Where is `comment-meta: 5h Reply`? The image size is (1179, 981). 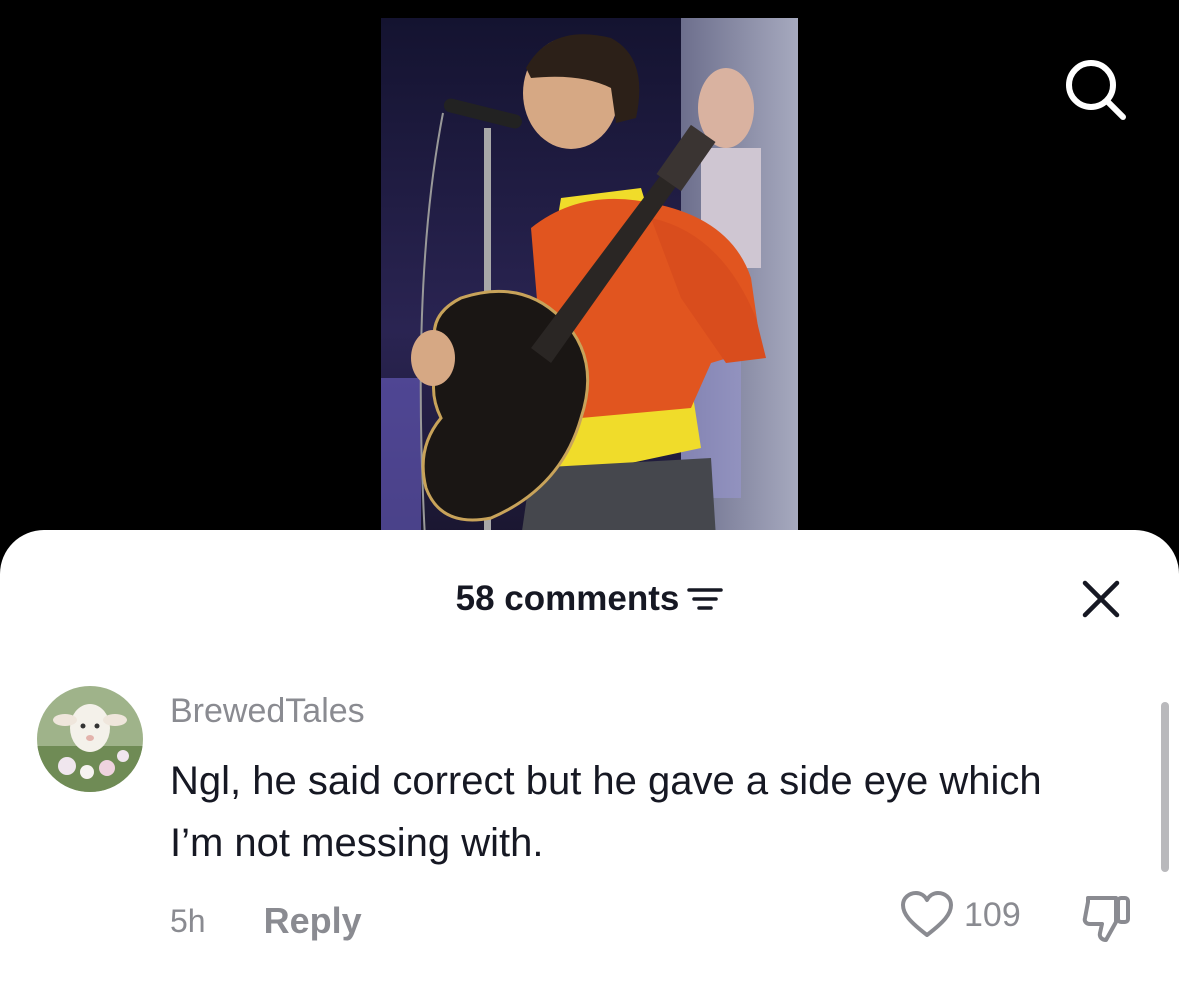
comment-meta: 5h Reply is located at coordinates (266, 921).